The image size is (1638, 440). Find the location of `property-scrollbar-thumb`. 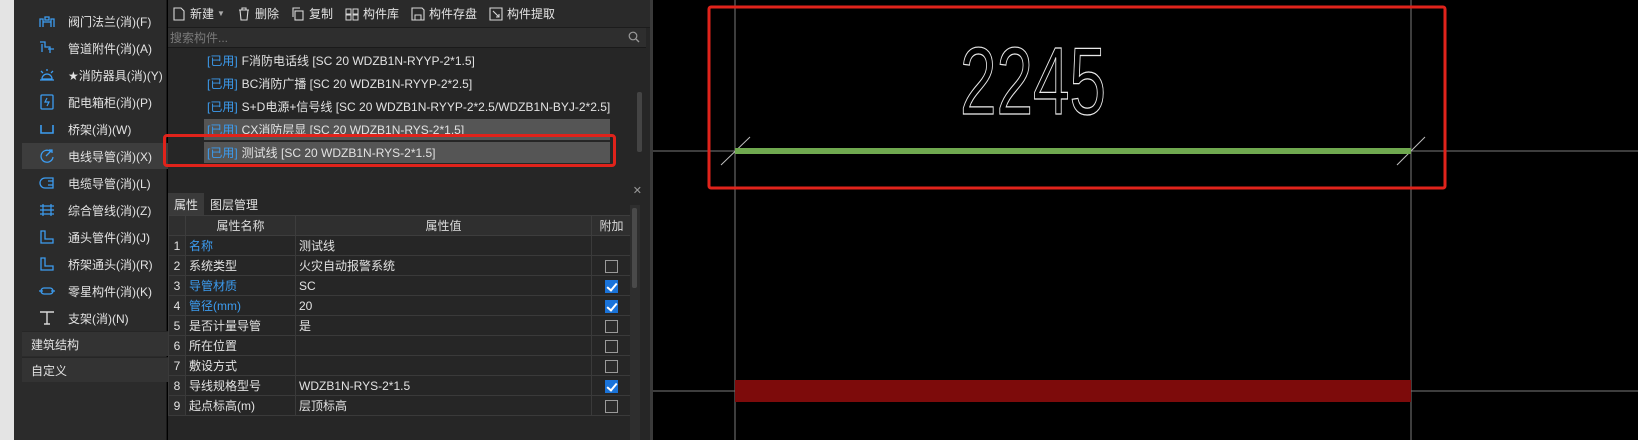

property-scrollbar-thumb is located at coordinates (634, 248).